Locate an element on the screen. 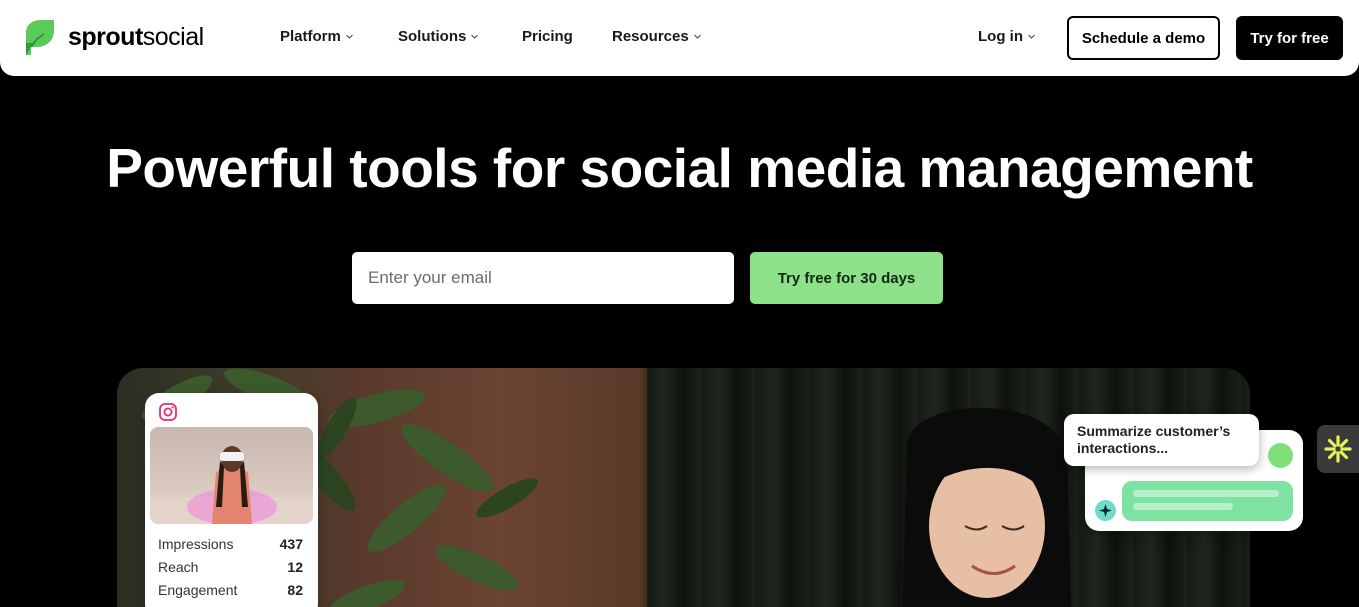 The width and height of the screenshot is (1359, 607). nav-pricing-label: Pricing is located at coordinates (547, 36).